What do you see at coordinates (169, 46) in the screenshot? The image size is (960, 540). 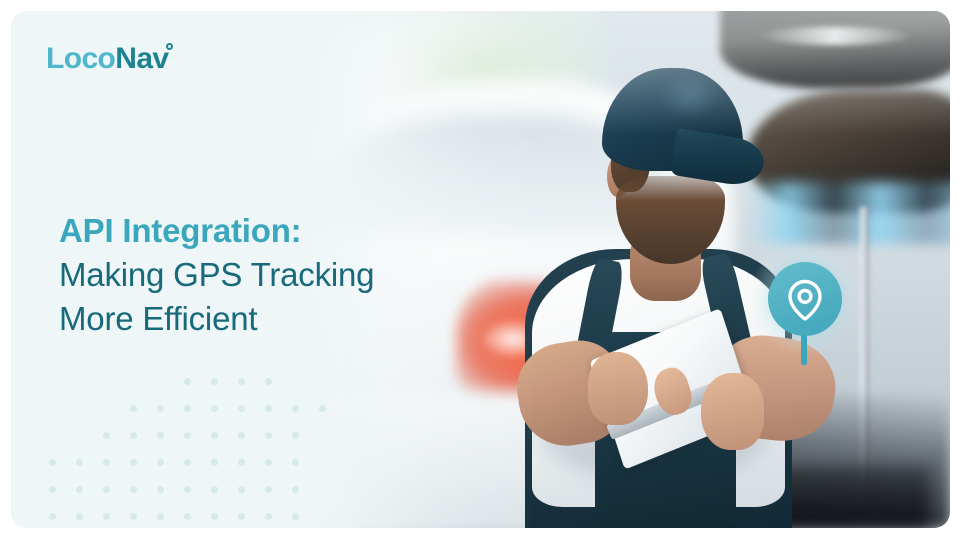 I see `logo-circle-mark-icon` at bounding box center [169, 46].